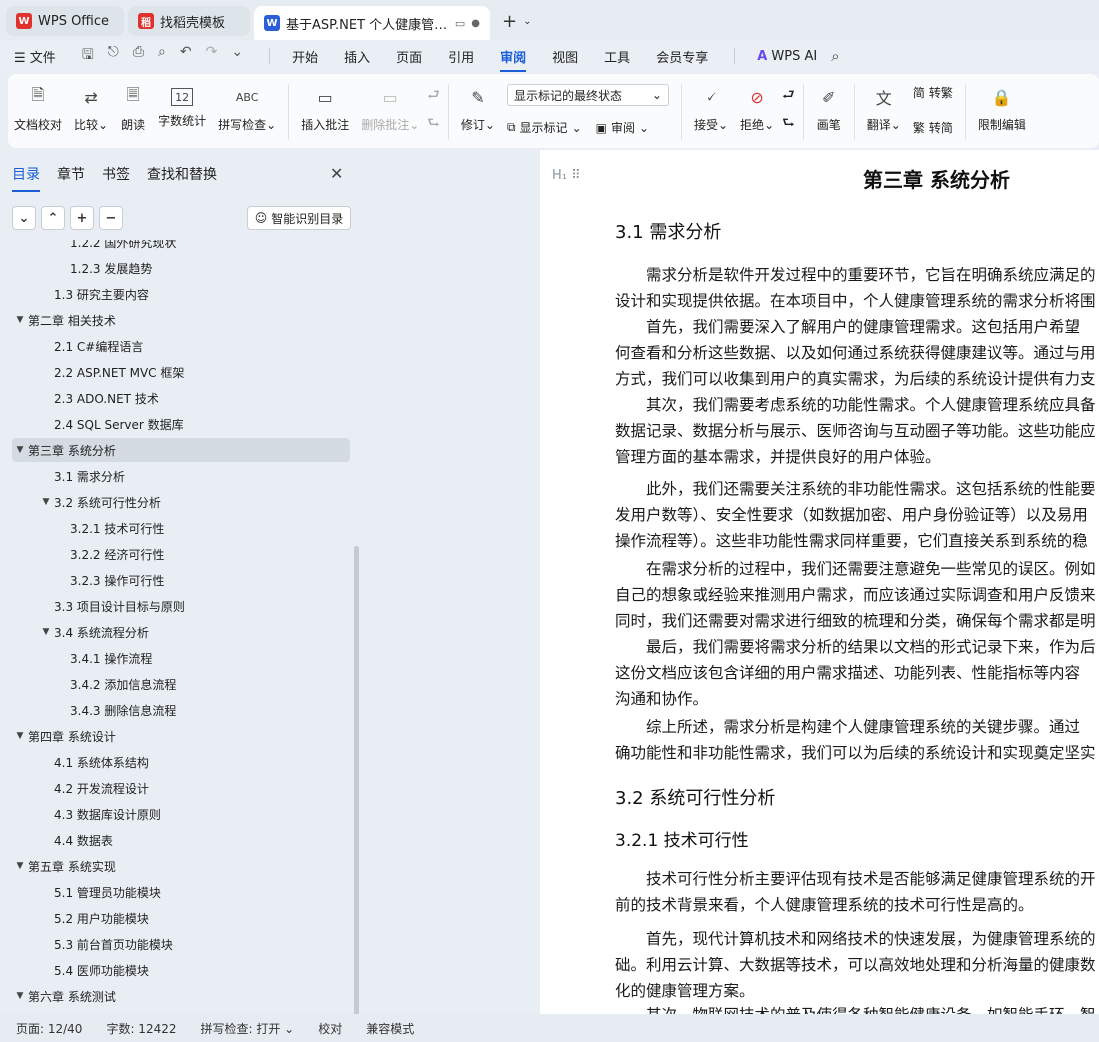  I want to click on menu-member: 会员专享, so click(682, 56).